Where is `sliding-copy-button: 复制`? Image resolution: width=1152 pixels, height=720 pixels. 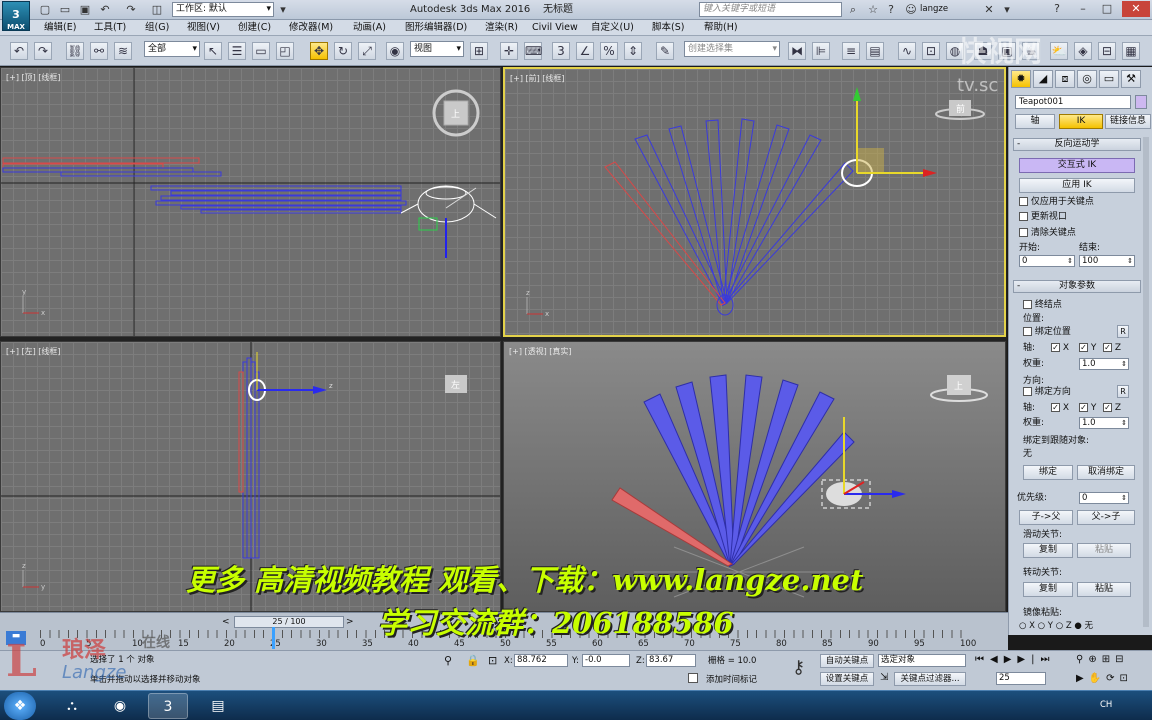 sliding-copy-button: 复制 is located at coordinates (1048, 550).